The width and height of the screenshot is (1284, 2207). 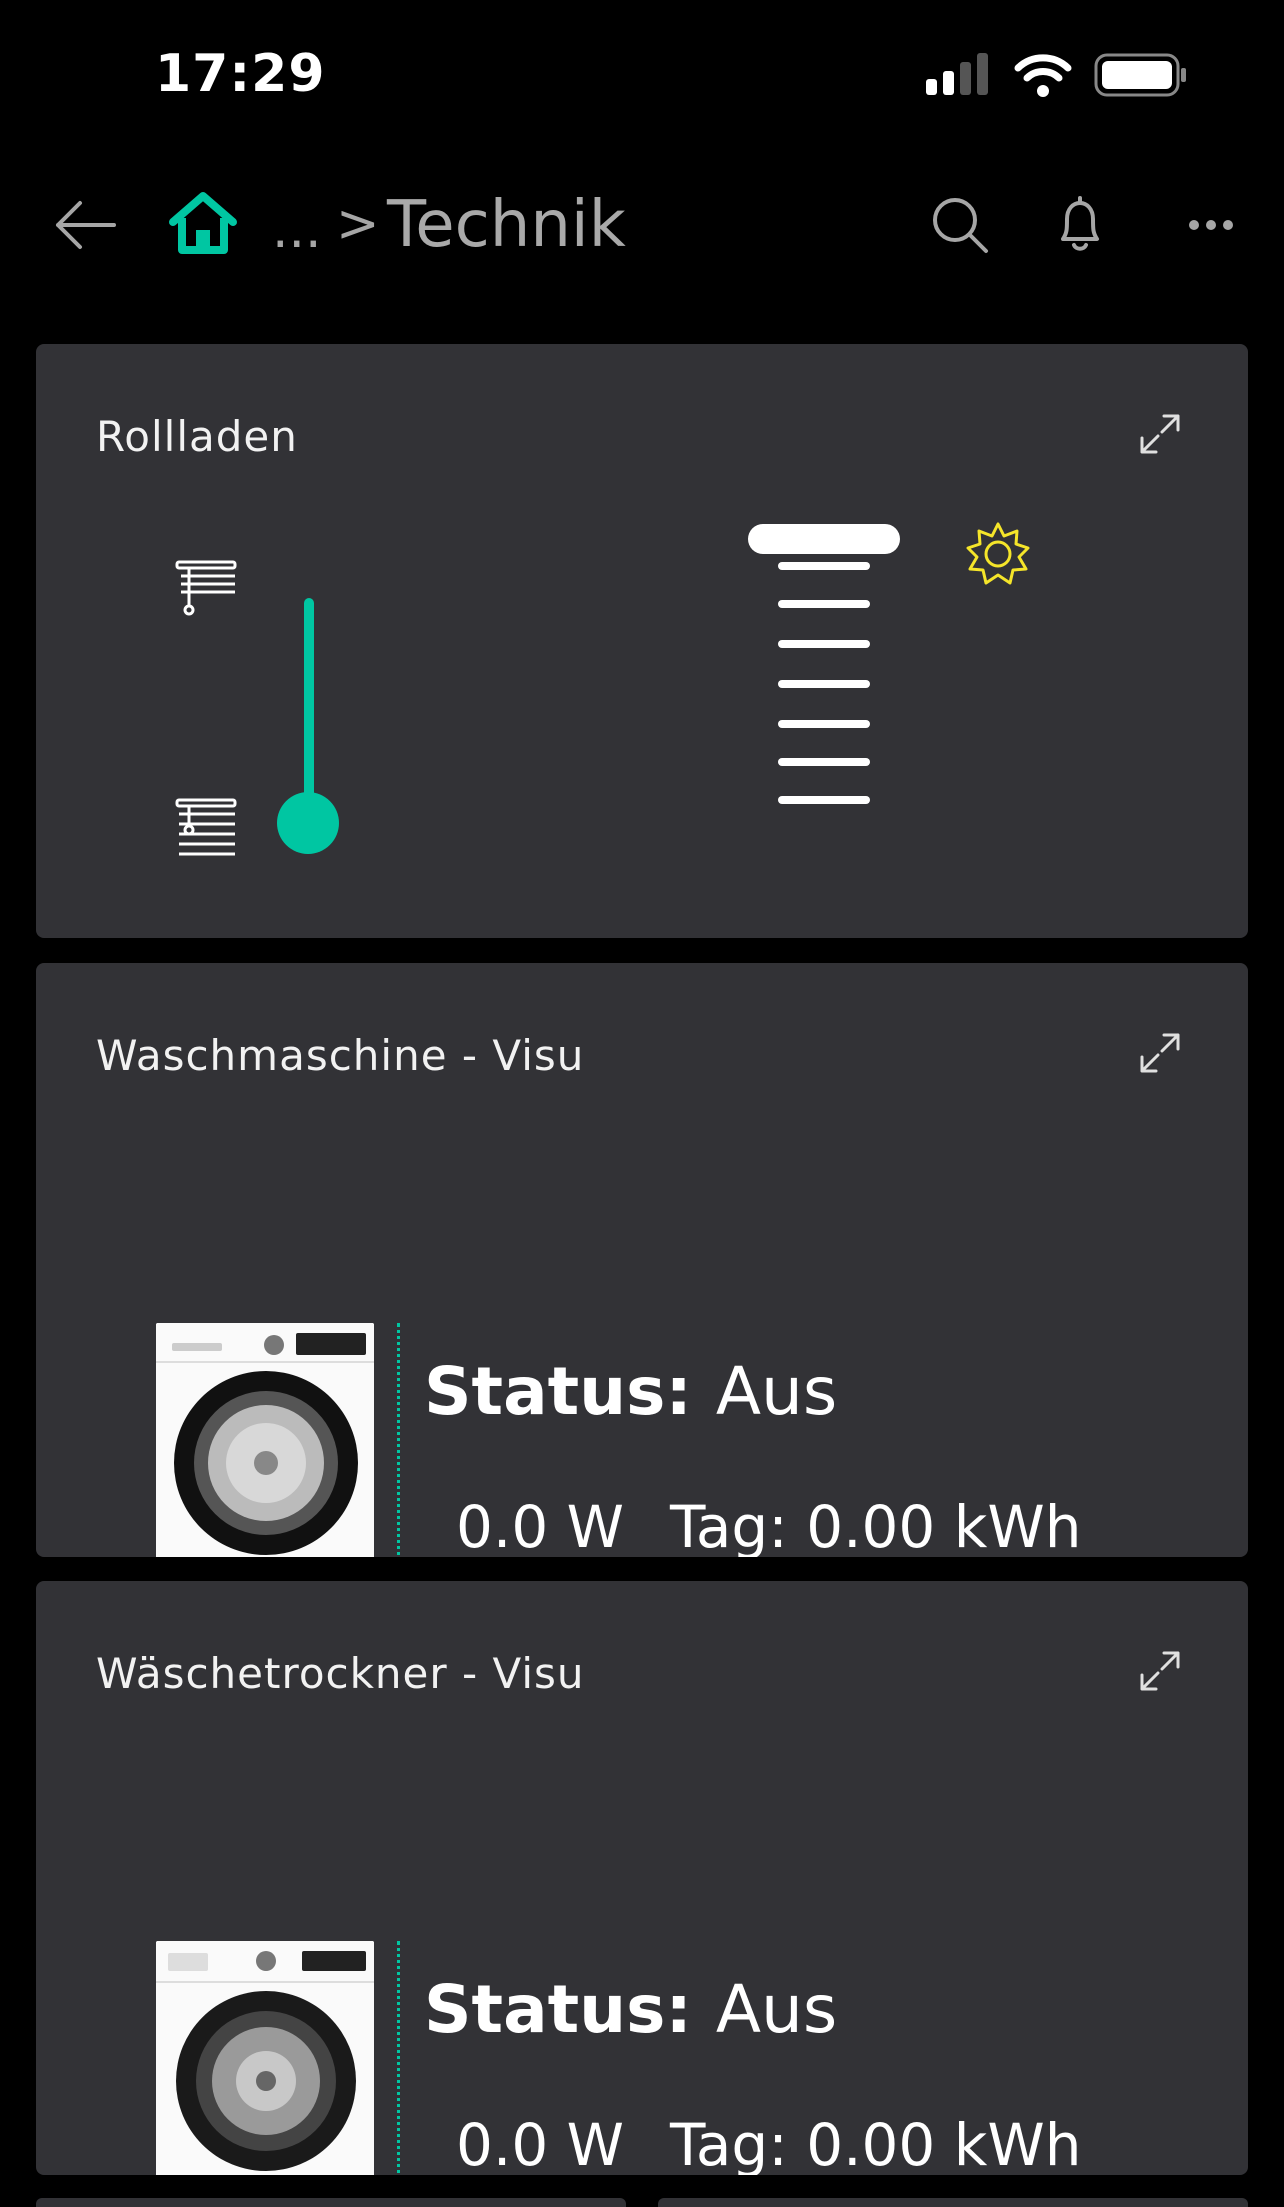 I want to click on wifi-icon, so click(x=1043, y=75).